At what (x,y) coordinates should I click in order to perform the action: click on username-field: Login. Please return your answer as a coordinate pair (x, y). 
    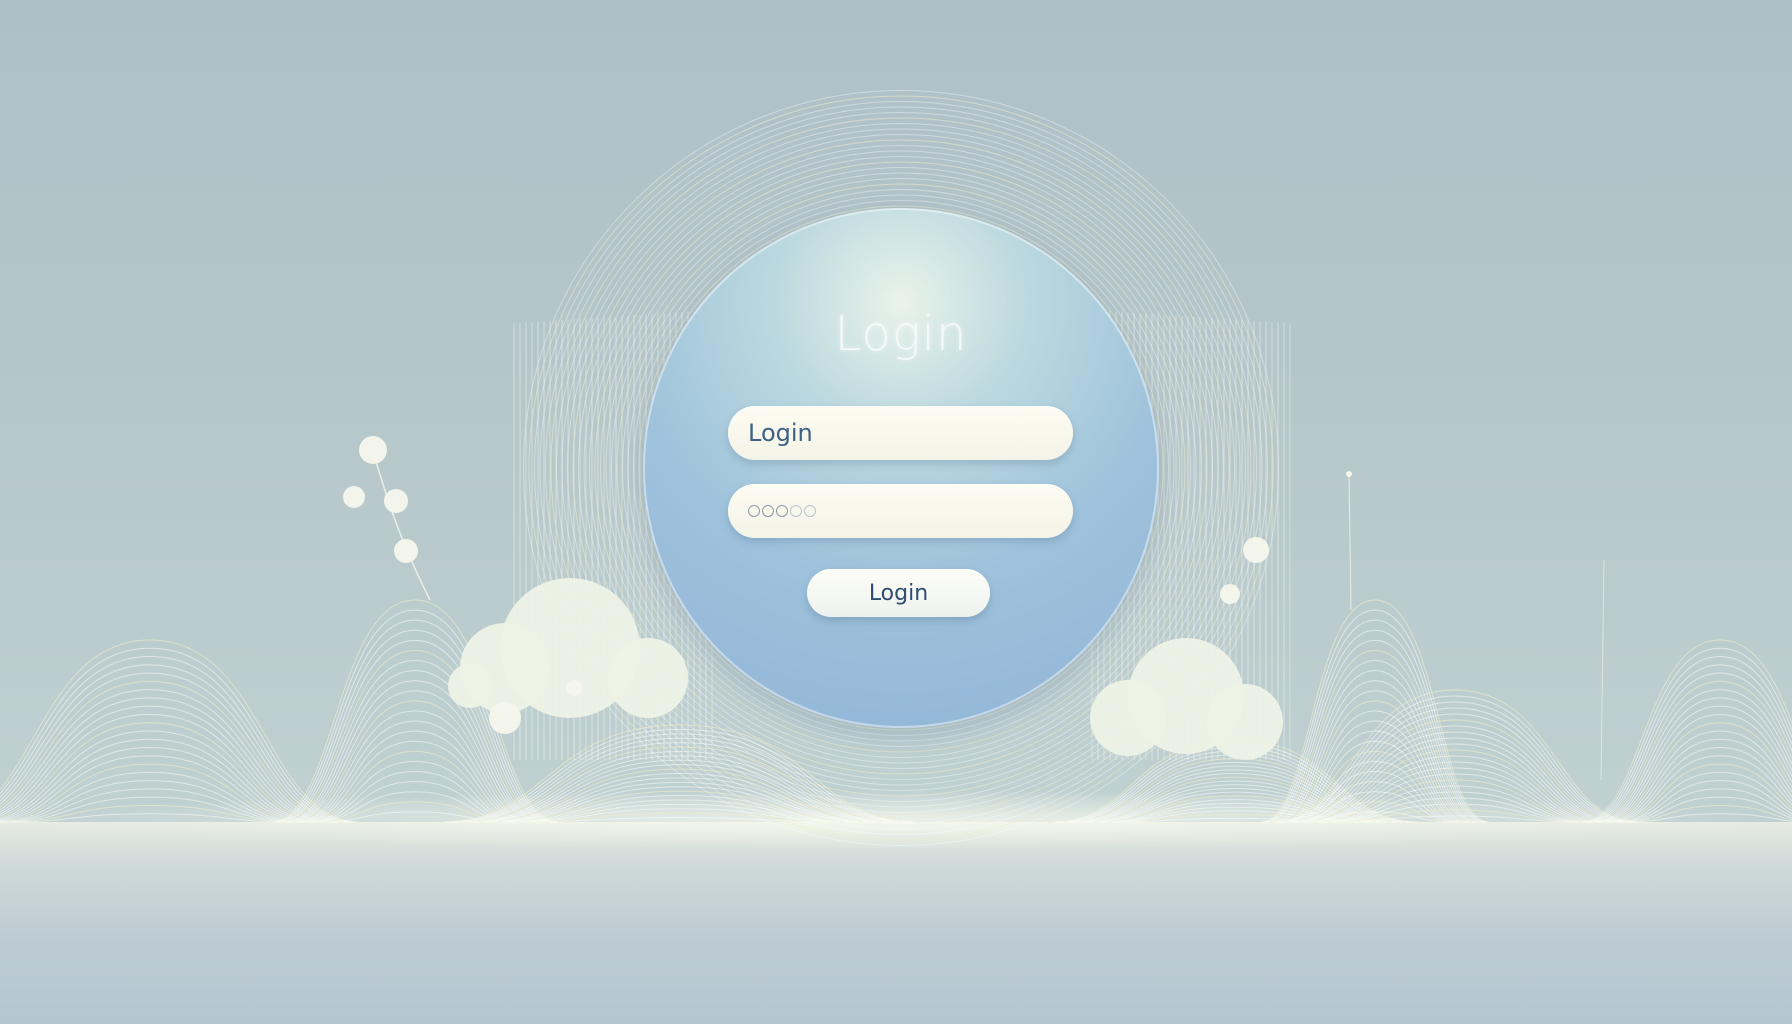
    Looking at the image, I should click on (900, 433).